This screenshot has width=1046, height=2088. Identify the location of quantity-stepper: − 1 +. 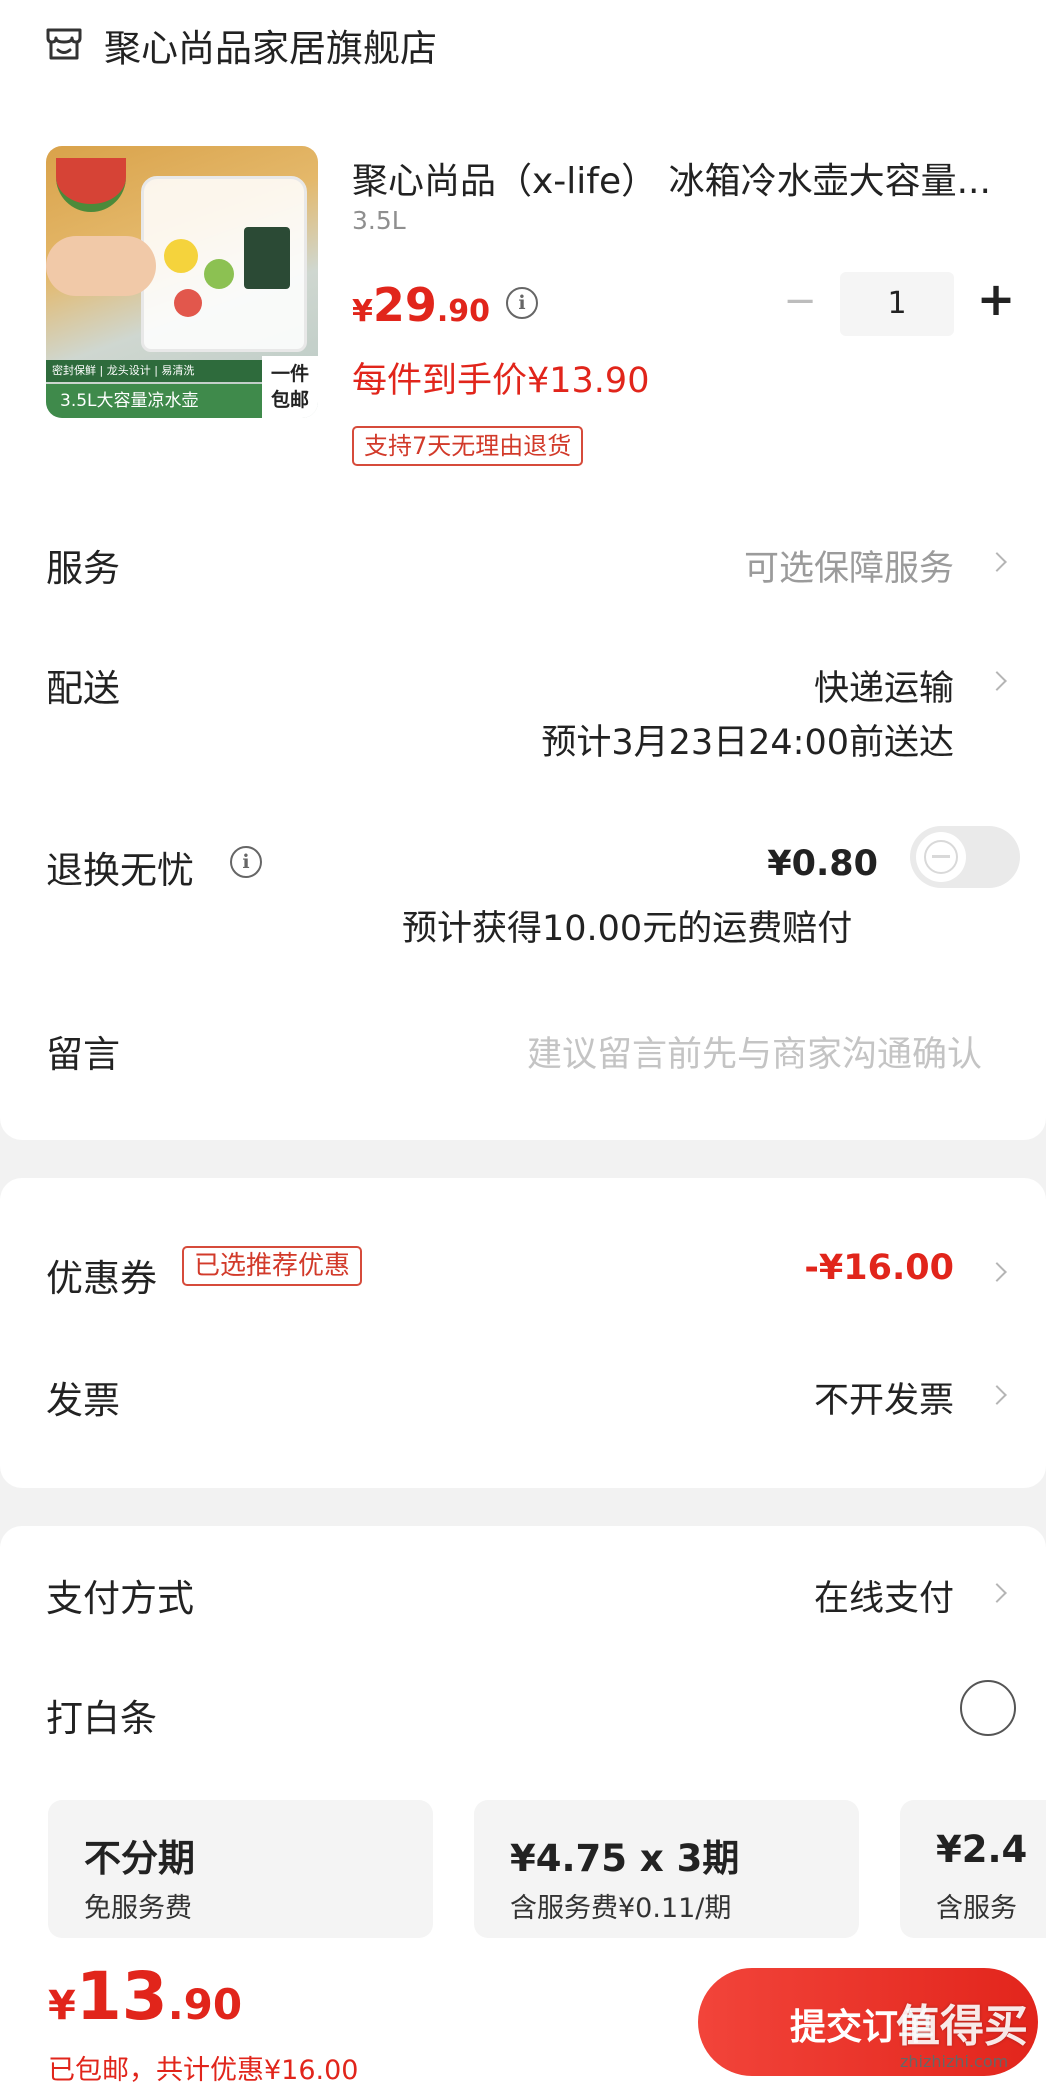
(899, 304).